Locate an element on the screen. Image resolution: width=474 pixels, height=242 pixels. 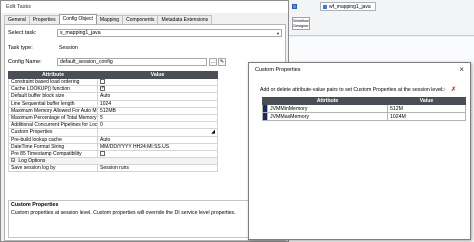
close-icon: × is located at coordinates (461, 70).